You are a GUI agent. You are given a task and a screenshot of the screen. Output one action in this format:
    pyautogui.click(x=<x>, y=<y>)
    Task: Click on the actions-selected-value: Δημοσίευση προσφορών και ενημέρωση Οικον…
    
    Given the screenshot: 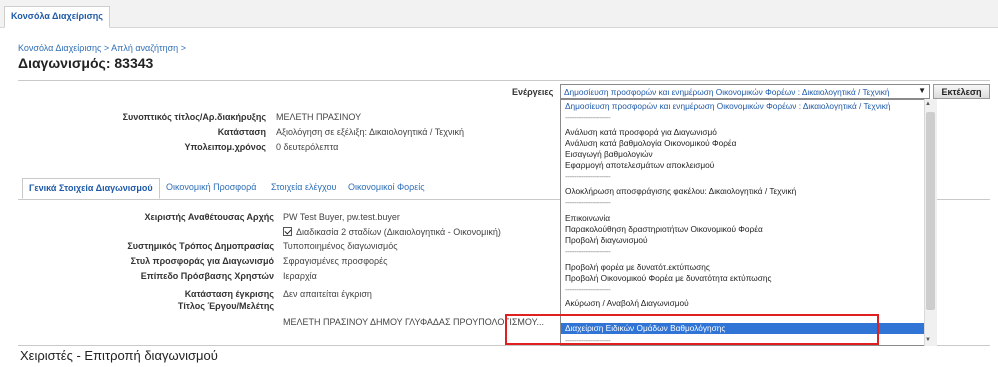 What is the action you would take?
    pyautogui.click(x=727, y=92)
    